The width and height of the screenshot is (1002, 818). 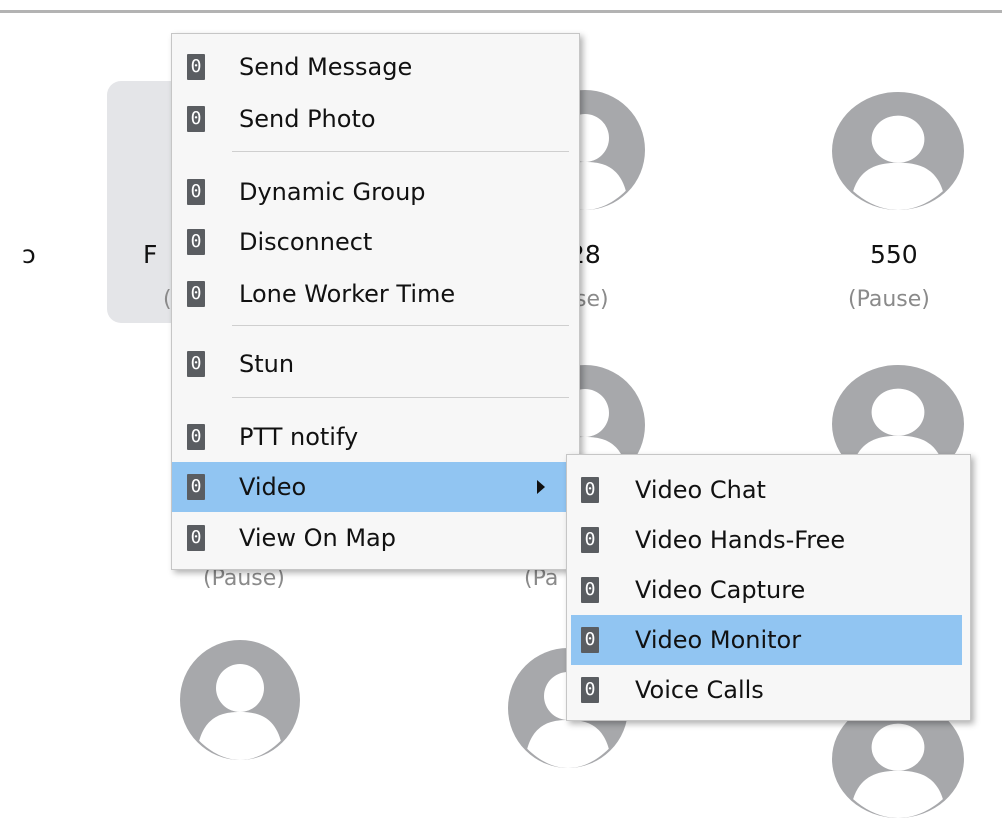 I want to click on contact-status: (Pause), so click(x=889, y=299).